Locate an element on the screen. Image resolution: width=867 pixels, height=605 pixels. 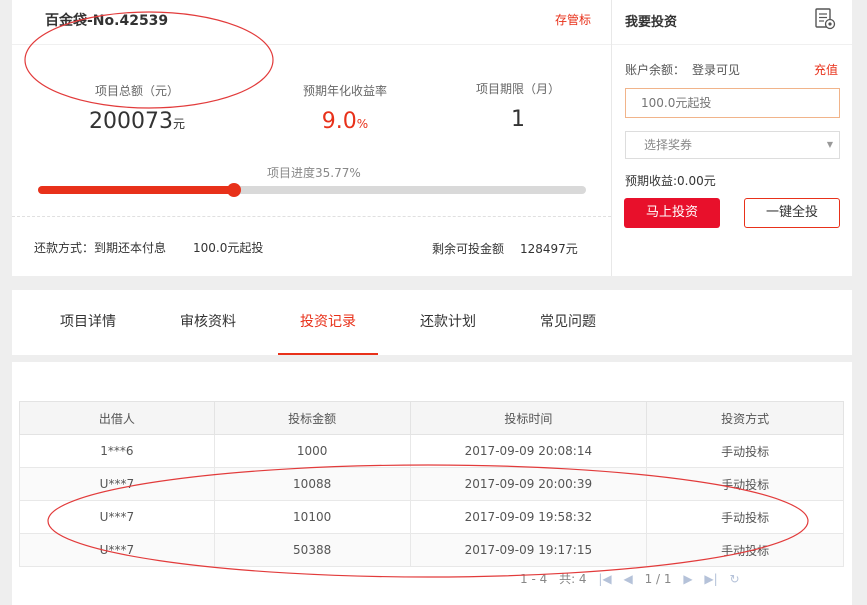
term-value: 1 is located at coordinates (518, 119).